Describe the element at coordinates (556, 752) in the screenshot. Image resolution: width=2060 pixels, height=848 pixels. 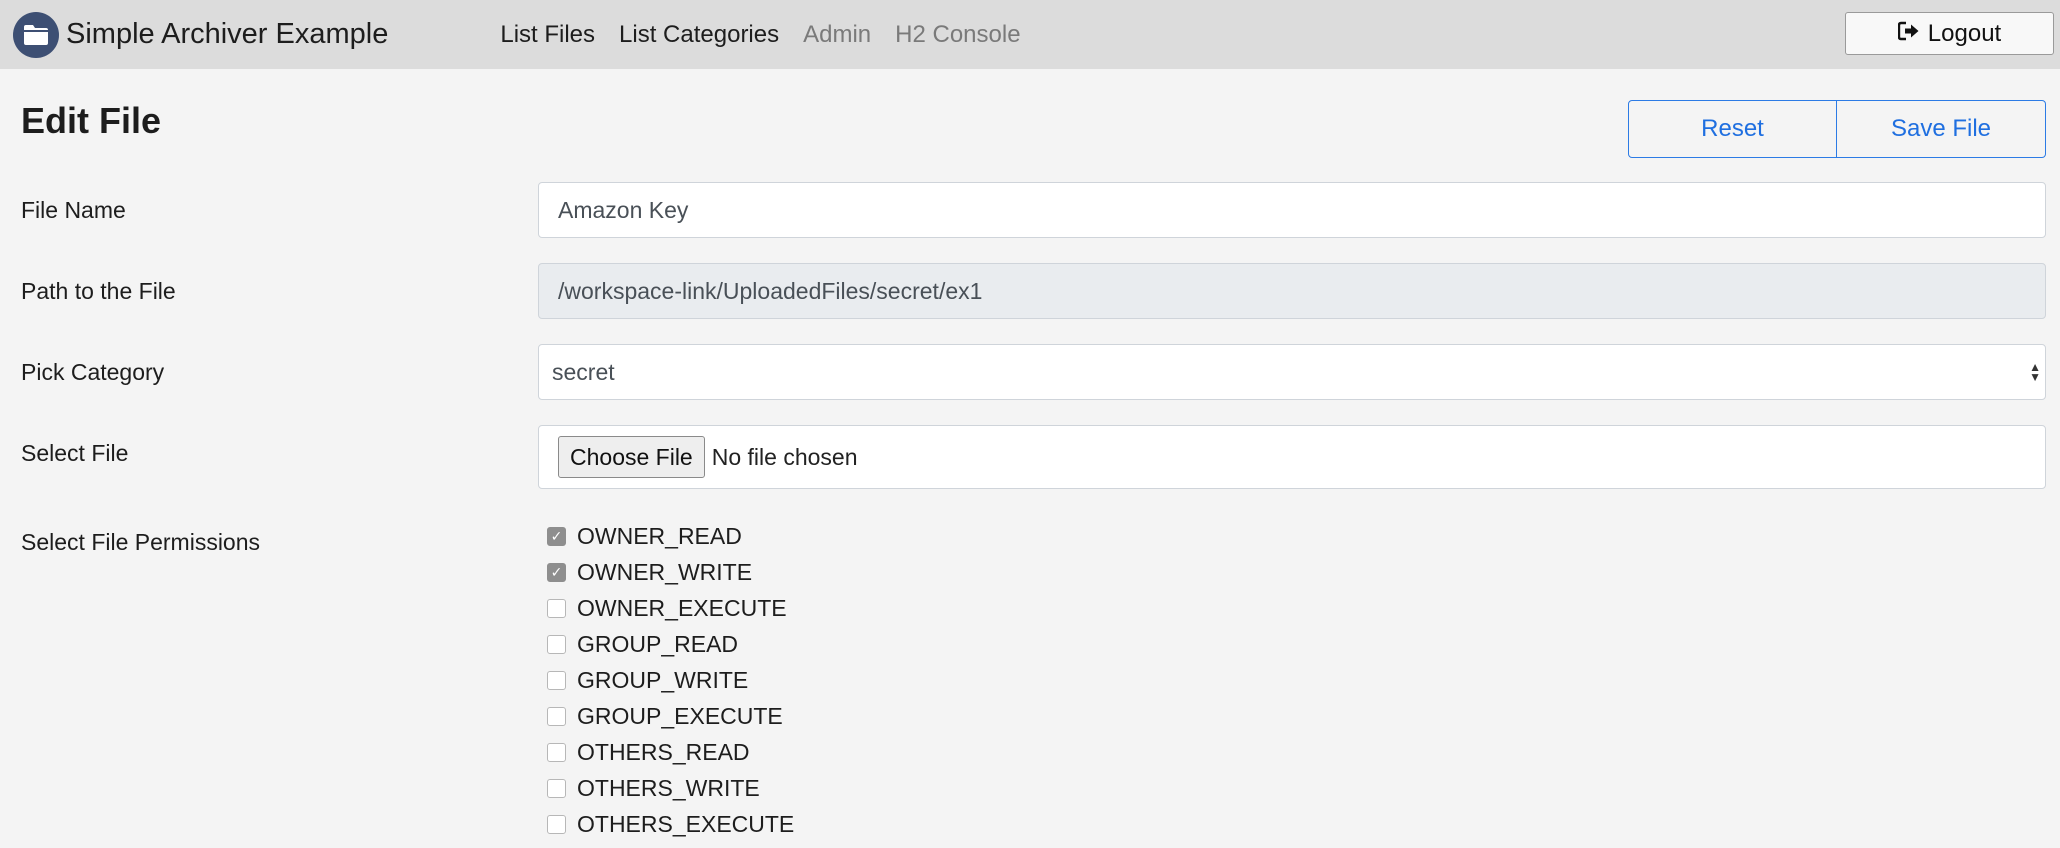
I see `others-read-checkbox` at that location.